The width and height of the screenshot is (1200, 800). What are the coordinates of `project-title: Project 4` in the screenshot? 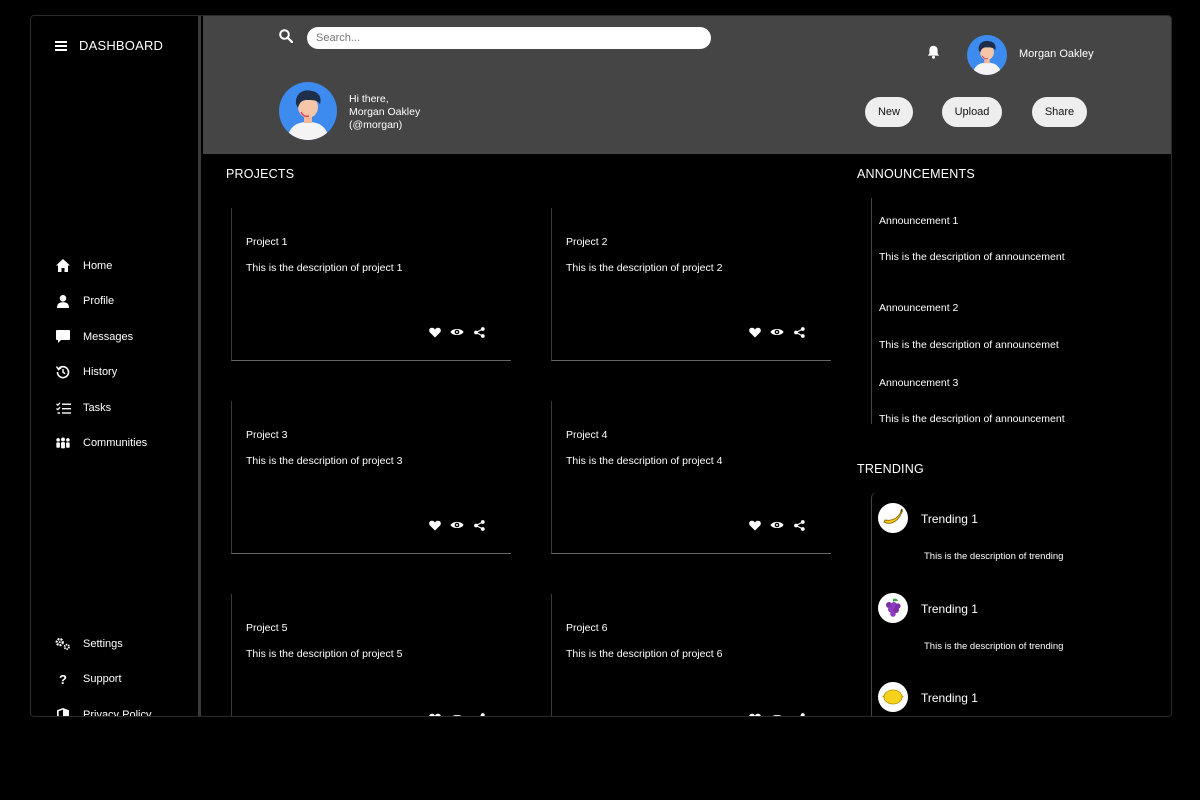 It's located at (587, 435).